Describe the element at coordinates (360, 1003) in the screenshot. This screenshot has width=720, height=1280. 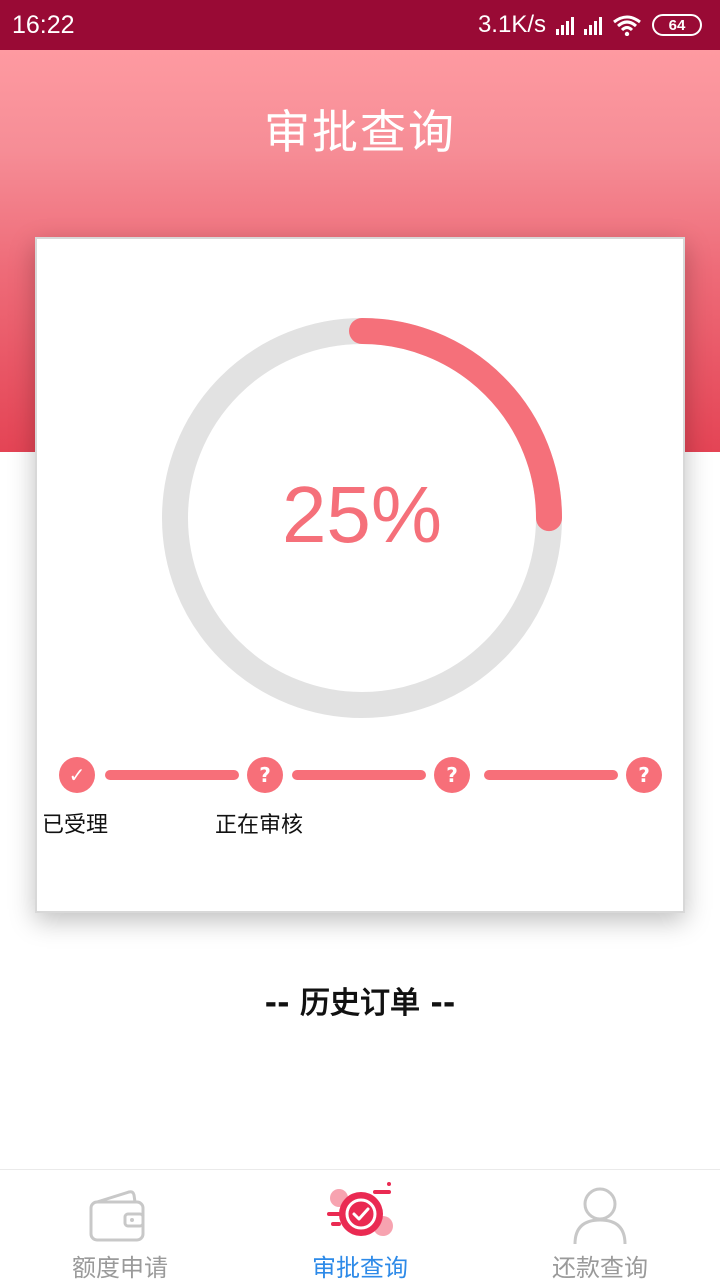
I see `history-orders-title: -- 历史订单 --` at that location.